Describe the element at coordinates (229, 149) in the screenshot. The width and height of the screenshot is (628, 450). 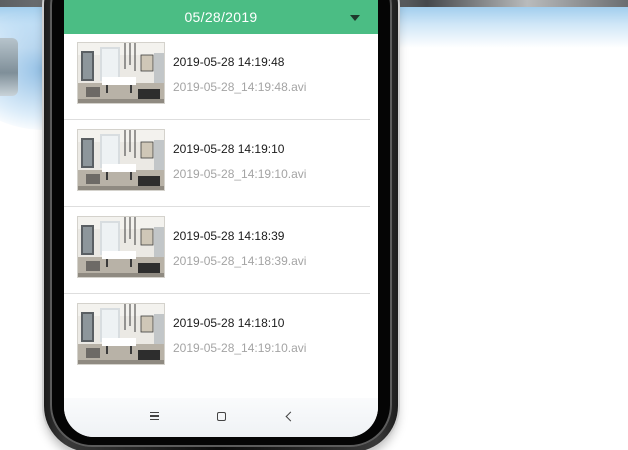
I see `recording-timestamp: 2019-05-28 14:19:10` at that location.